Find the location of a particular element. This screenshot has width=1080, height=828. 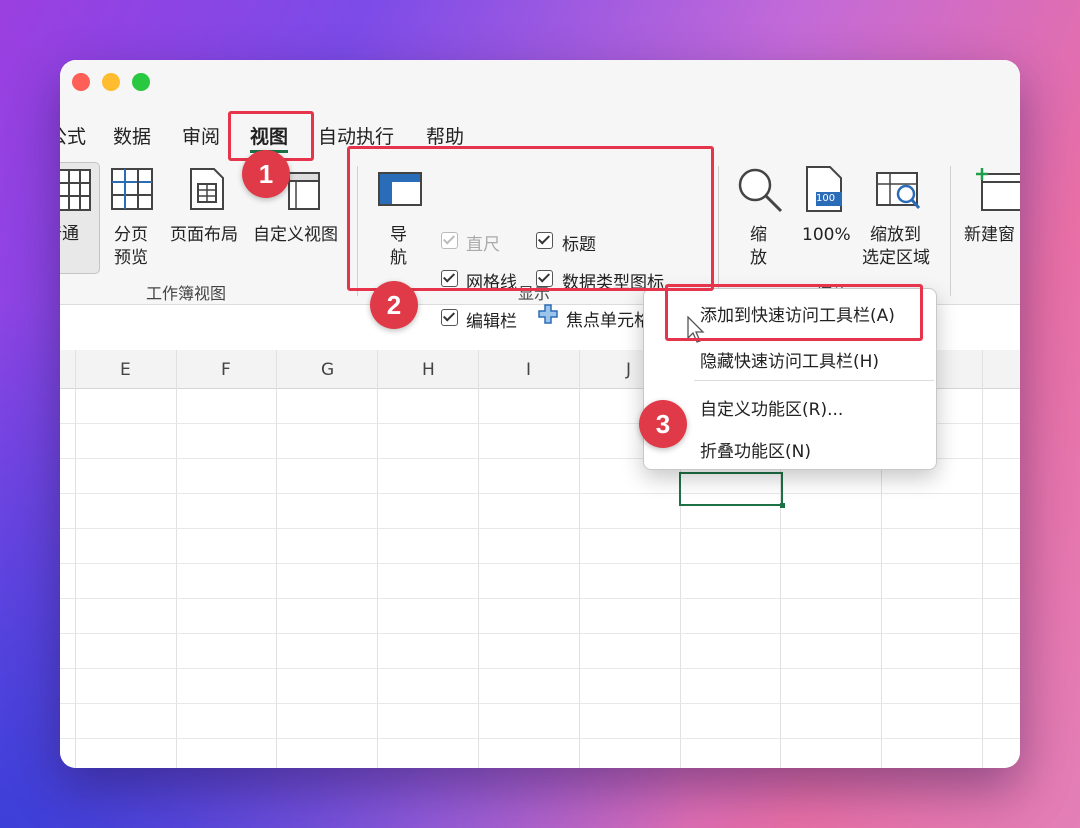

zoom-button: 缩 放 is located at coordinates (760, 217).